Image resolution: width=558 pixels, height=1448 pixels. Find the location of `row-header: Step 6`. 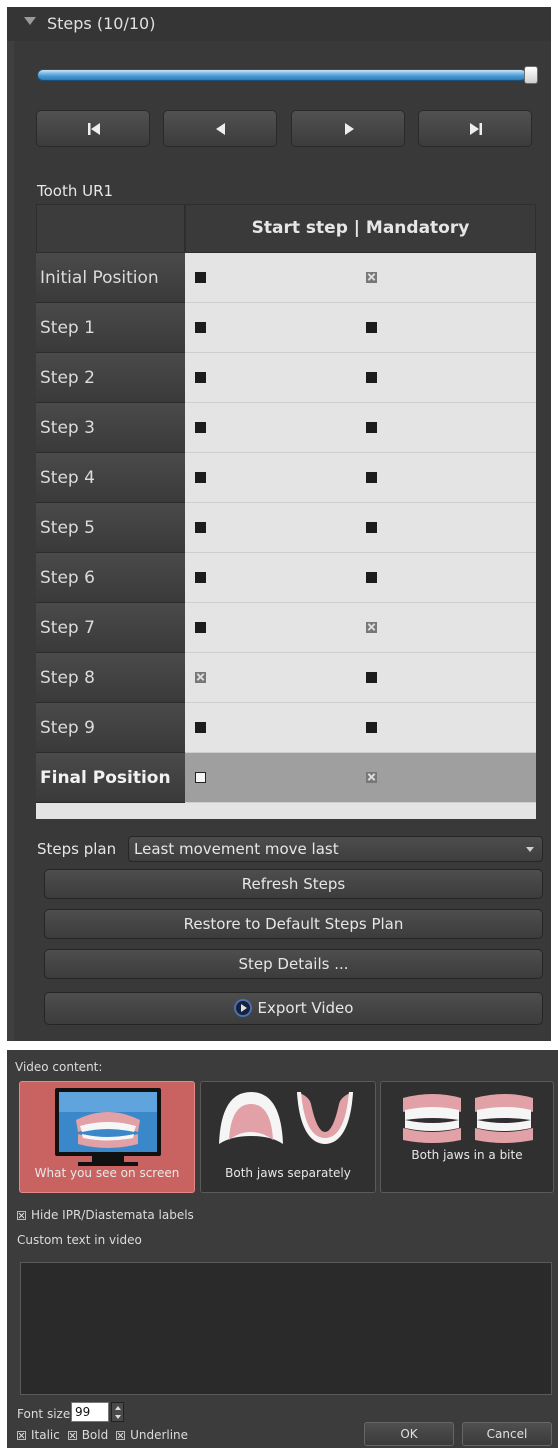

row-header: Step 6 is located at coordinates (110, 578).